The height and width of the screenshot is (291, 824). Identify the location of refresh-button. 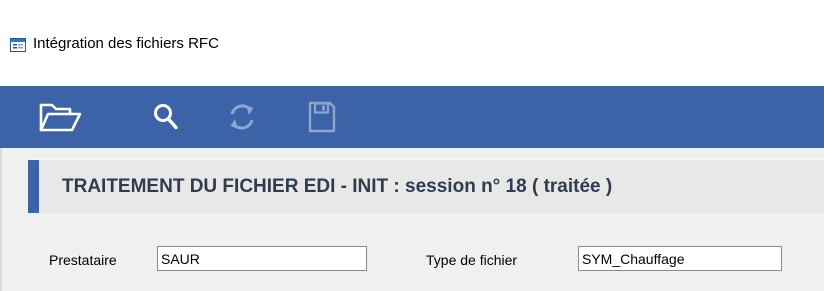
(242, 117).